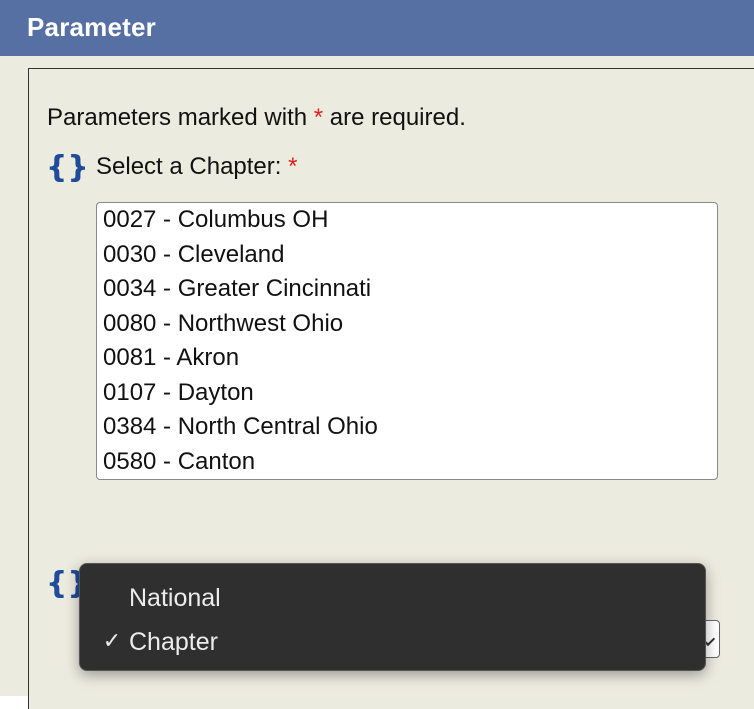 The height and width of the screenshot is (709, 754). Describe the element at coordinates (407, 255) in the screenshot. I see `chapter-option: 0030 - Cleveland` at that location.